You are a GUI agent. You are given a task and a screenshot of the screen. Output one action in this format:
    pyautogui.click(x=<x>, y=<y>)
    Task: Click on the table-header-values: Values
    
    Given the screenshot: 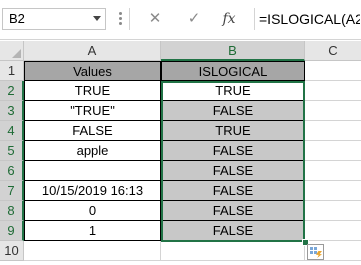 What is the action you would take?
    pyautogui.click(x=92, y=71)
    